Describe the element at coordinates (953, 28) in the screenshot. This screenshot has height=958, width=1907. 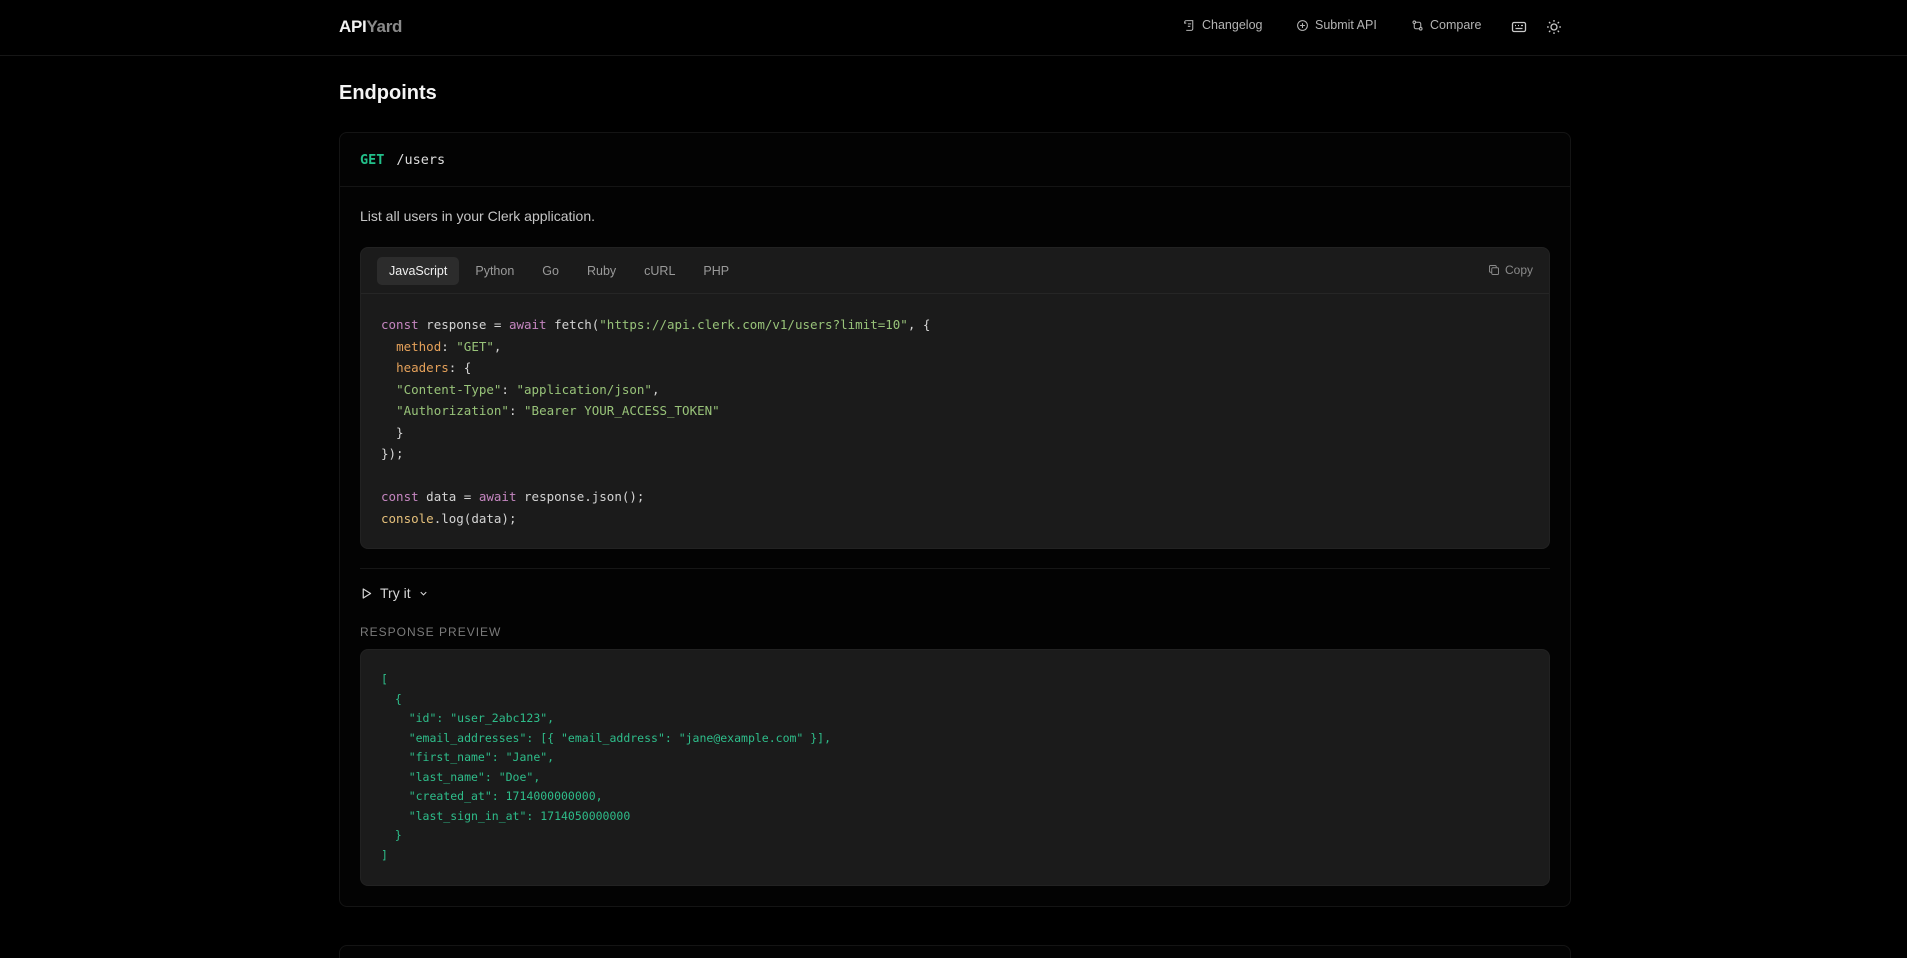
I see `top-bar: APIYard Changelog Submit API Compare` at that location.